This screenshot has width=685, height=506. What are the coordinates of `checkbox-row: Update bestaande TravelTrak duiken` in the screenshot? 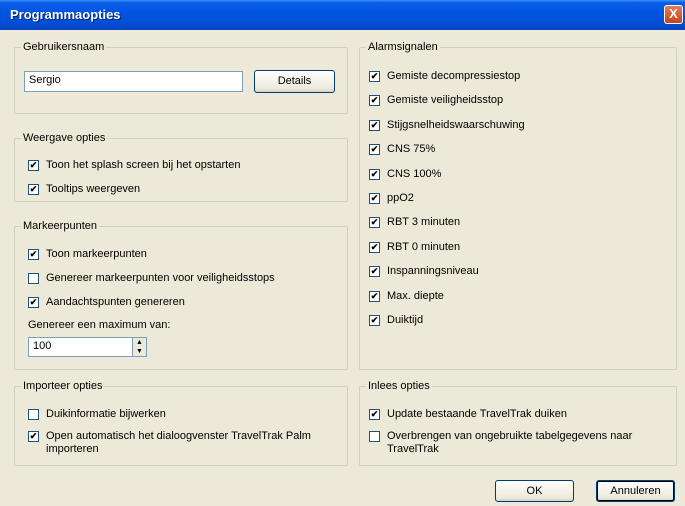 It's located at (514, 414).